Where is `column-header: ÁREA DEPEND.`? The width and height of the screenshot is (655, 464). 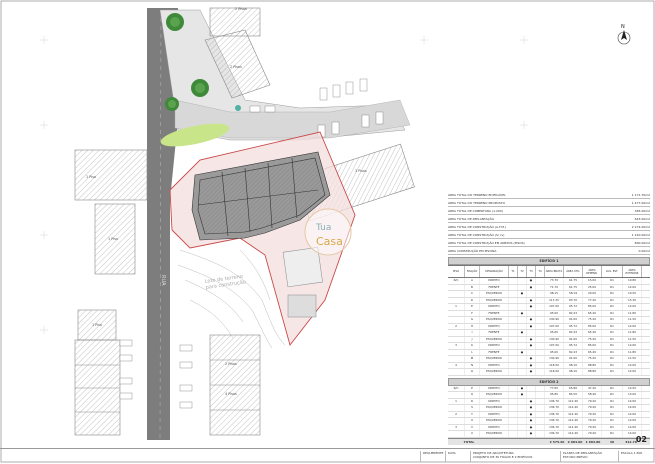
column-header: ÁREA DEPEND. is located at coordinates (592, 271).